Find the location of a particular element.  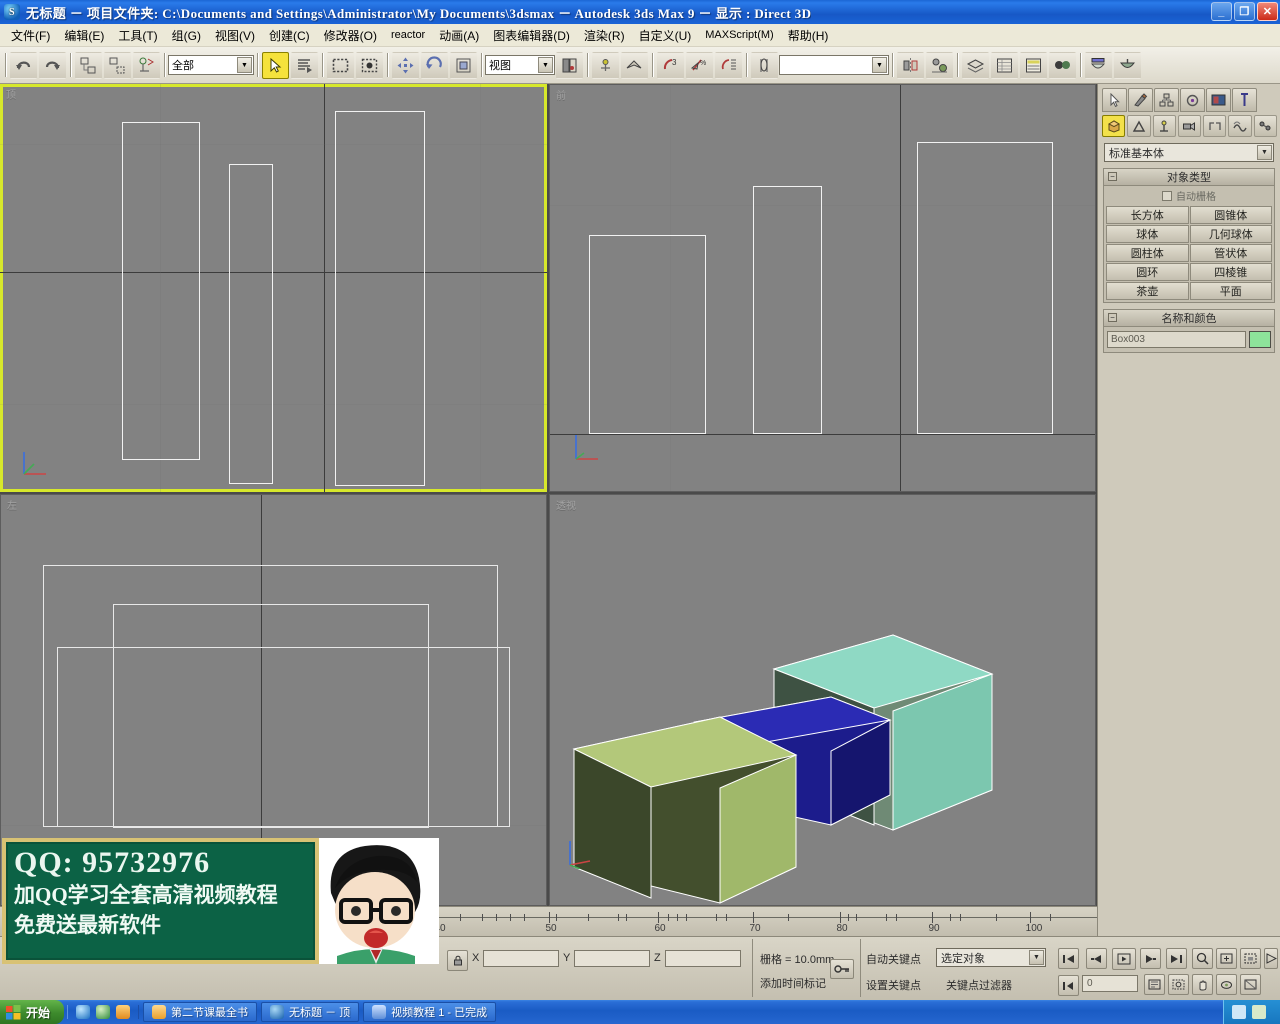

maximize-button: ❐ is located at coordinates (1244, 11).